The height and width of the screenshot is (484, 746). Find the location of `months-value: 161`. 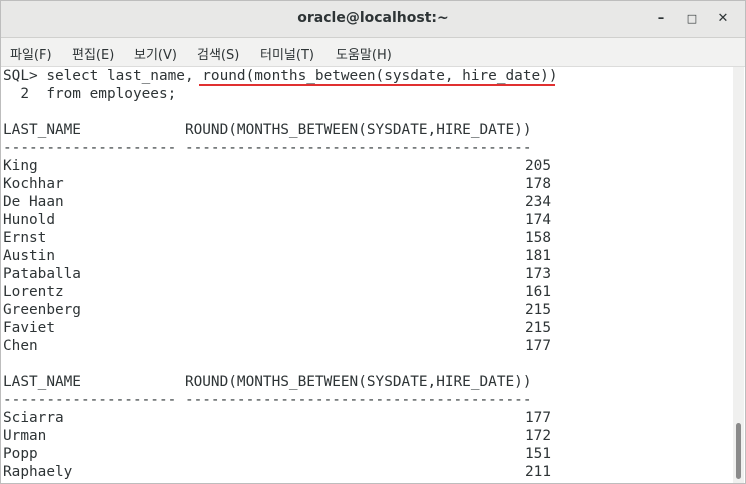

months-value: 161 is located at coordinates (538, 292).